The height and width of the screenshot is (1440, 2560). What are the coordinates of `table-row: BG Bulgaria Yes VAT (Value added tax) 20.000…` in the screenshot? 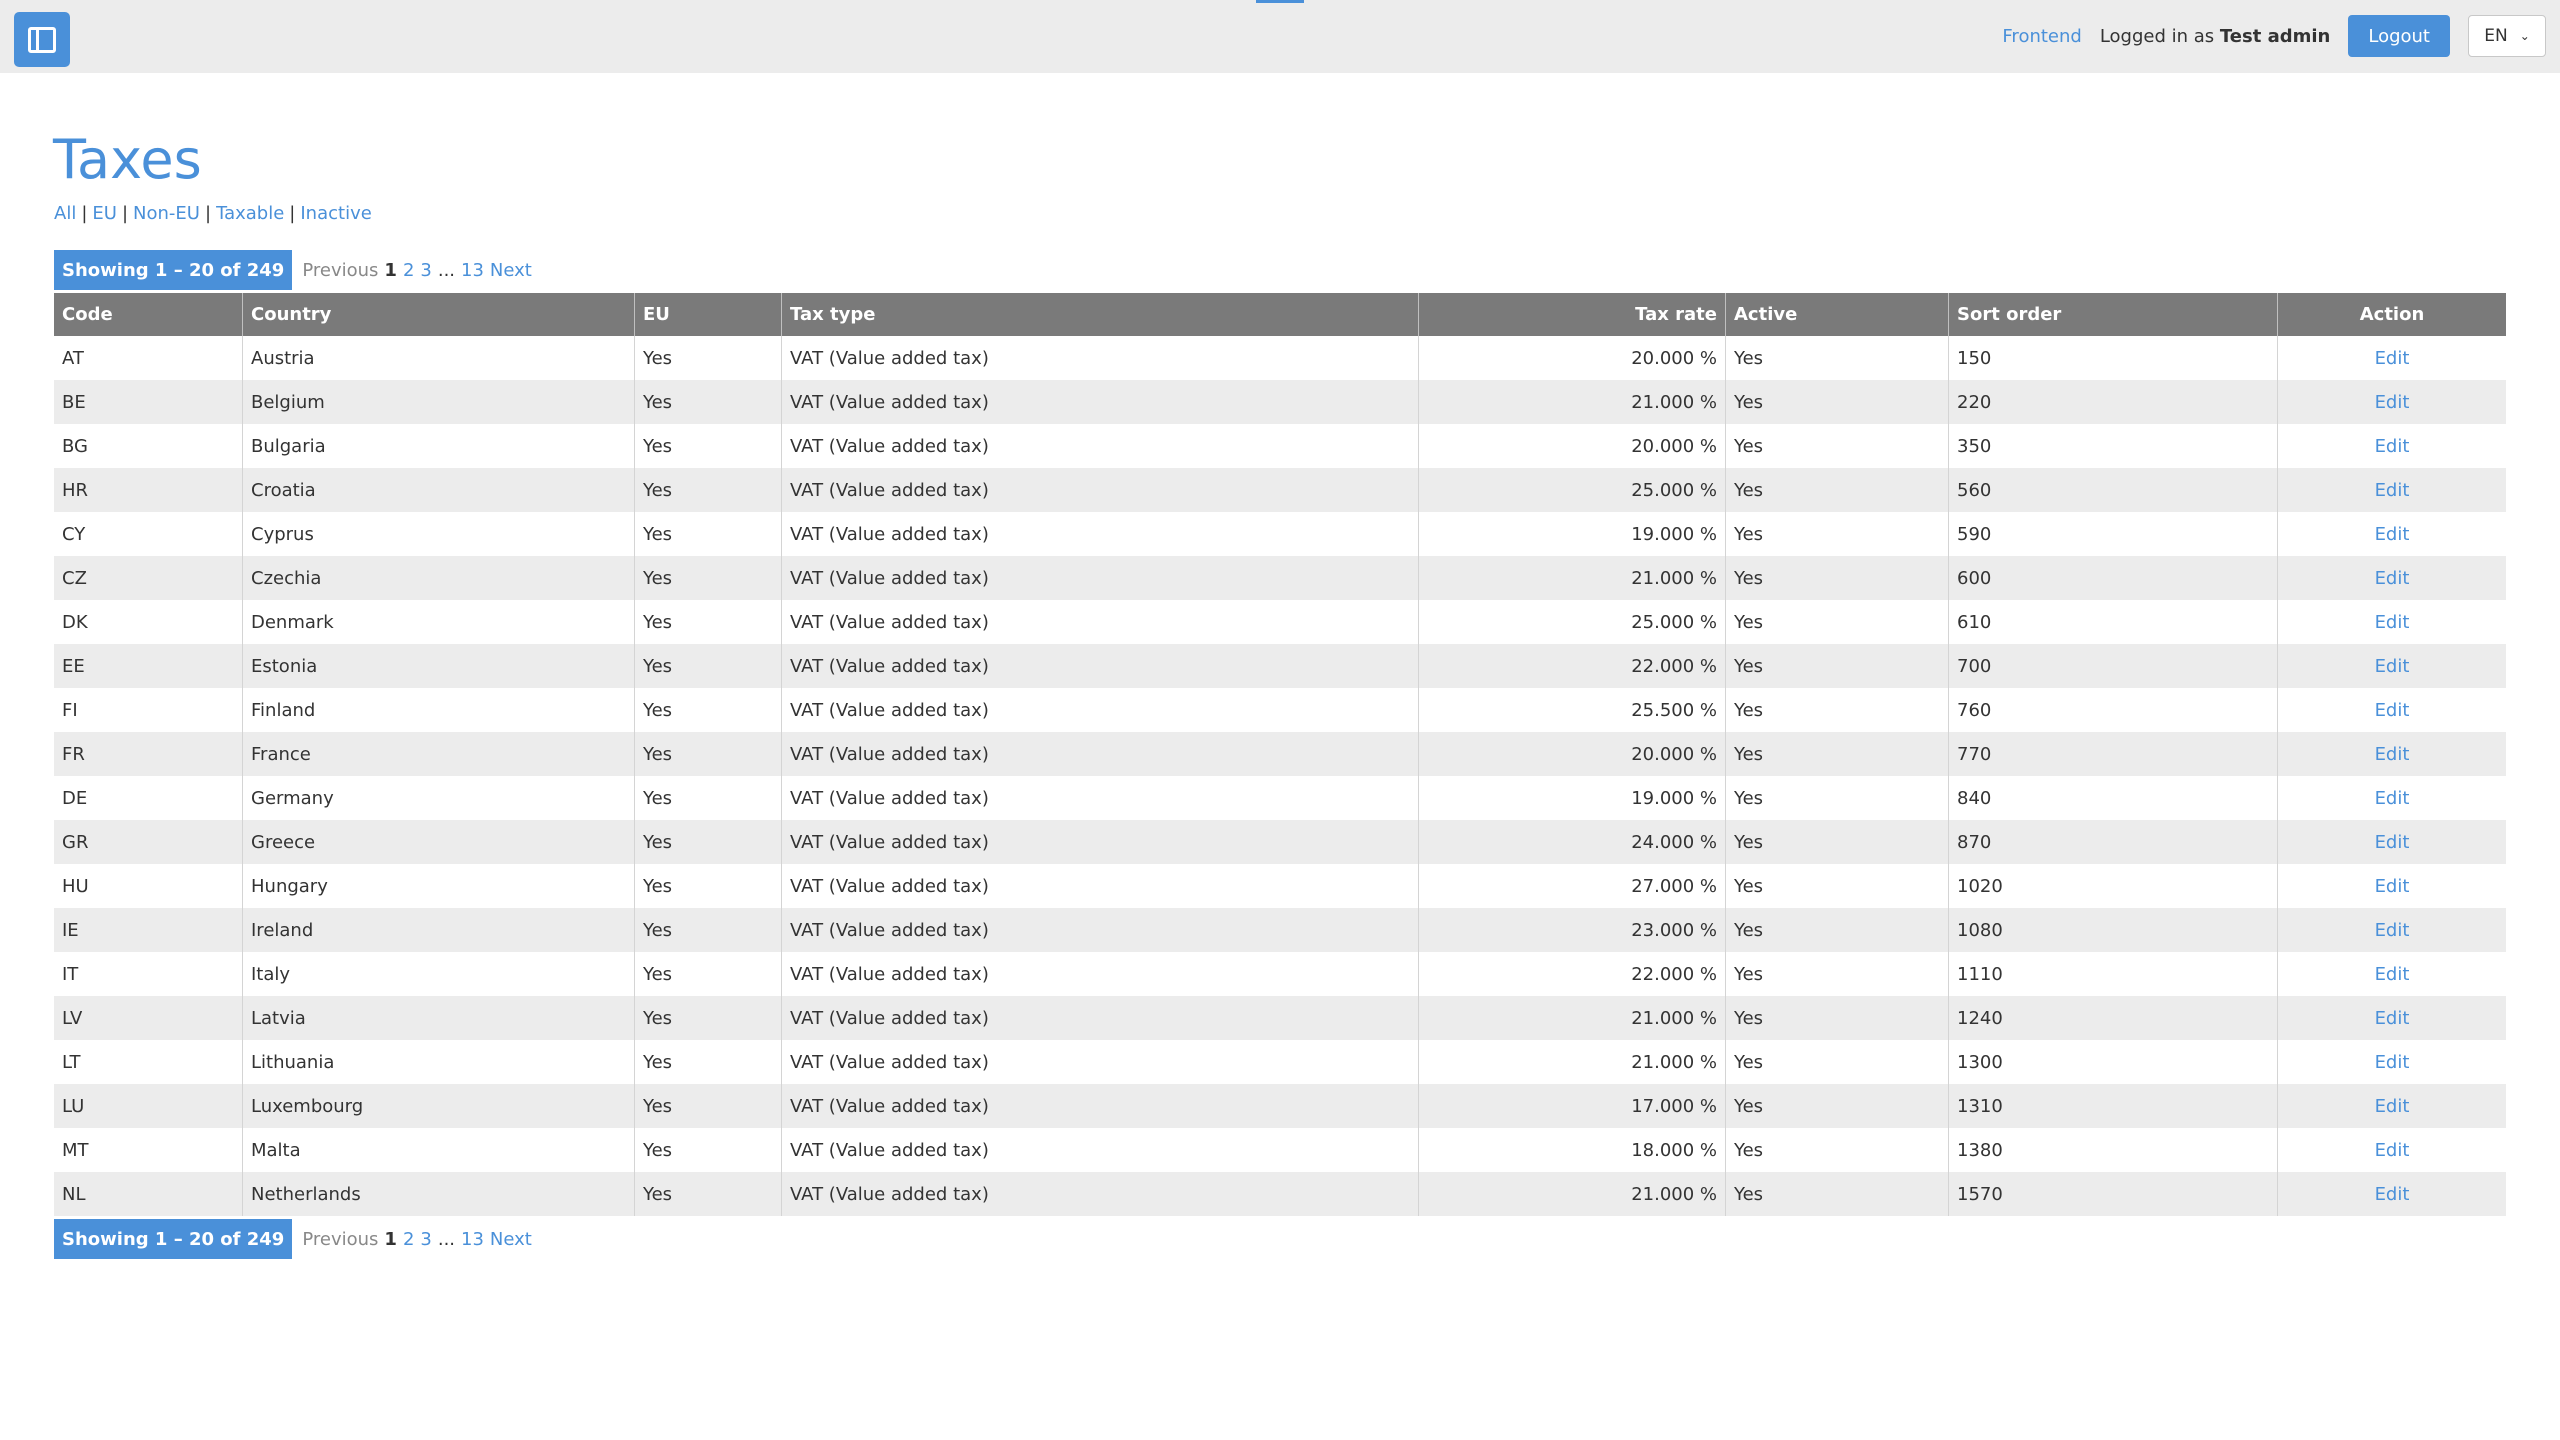 It's located at (1280, 446).